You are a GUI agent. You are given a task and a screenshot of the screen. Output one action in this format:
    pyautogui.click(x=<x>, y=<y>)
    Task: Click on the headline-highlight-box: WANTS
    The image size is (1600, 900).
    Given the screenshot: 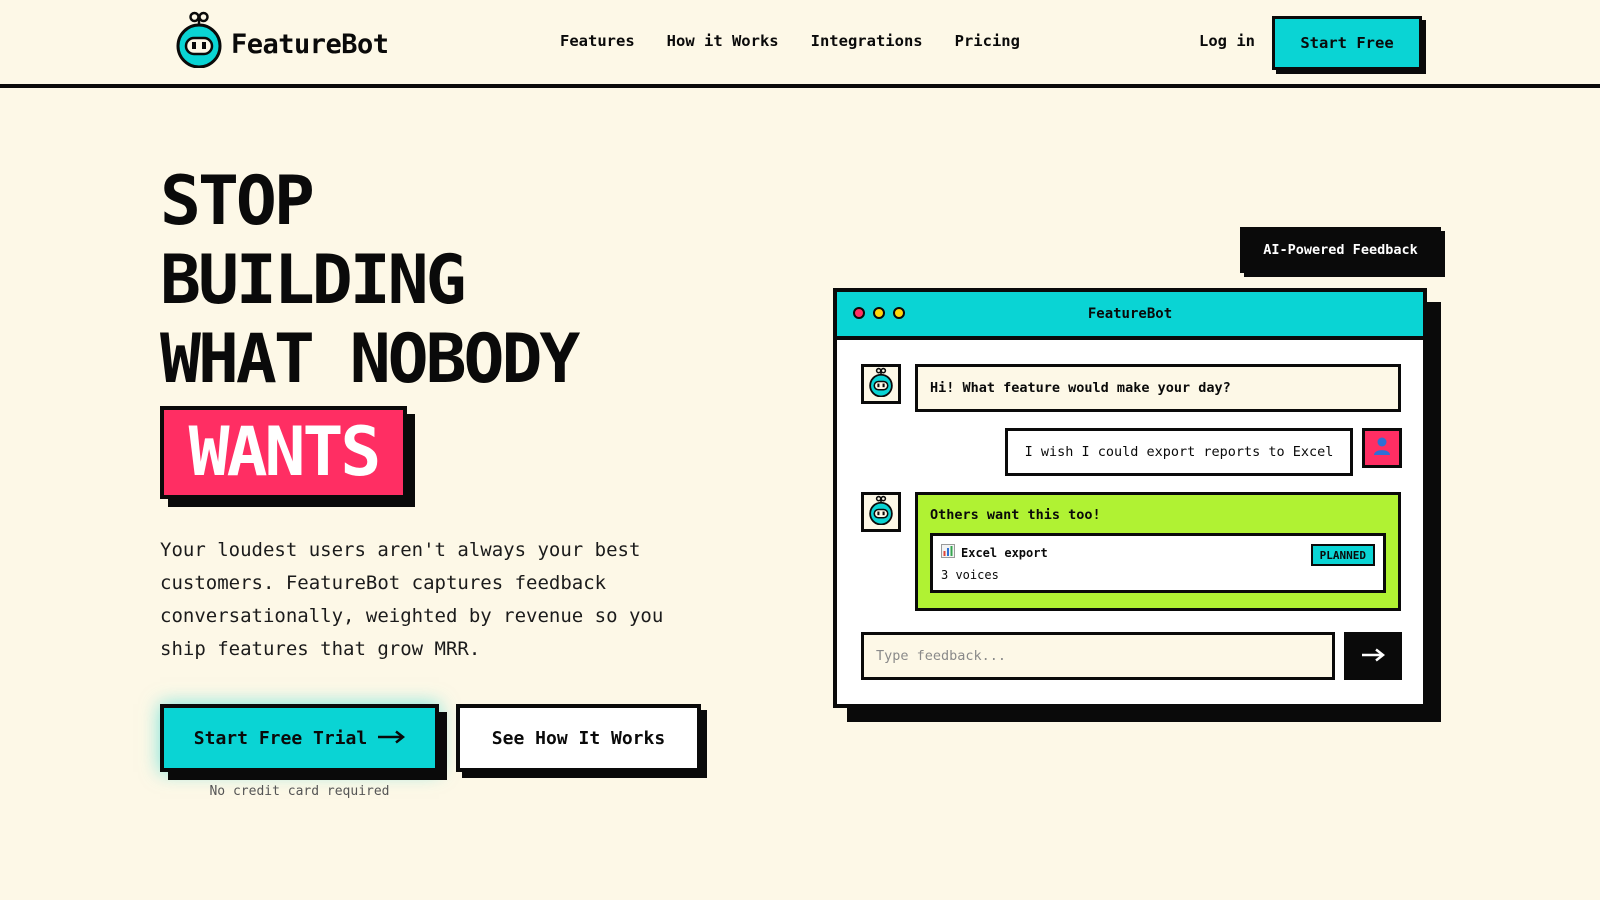 What is the action you would take?
    pyautogui.click(x=283, y=452)
    